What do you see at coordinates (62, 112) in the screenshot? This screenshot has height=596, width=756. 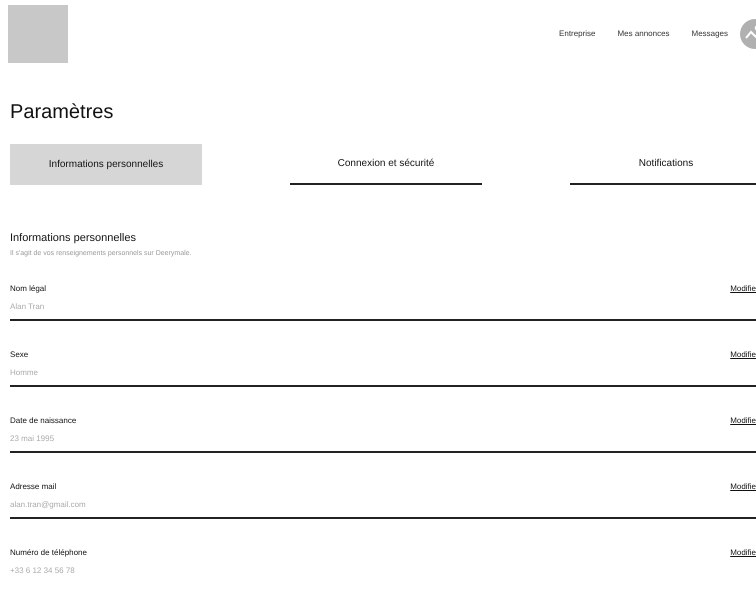 I see `page-title: Paramètres` at bounding box center [62, 112].